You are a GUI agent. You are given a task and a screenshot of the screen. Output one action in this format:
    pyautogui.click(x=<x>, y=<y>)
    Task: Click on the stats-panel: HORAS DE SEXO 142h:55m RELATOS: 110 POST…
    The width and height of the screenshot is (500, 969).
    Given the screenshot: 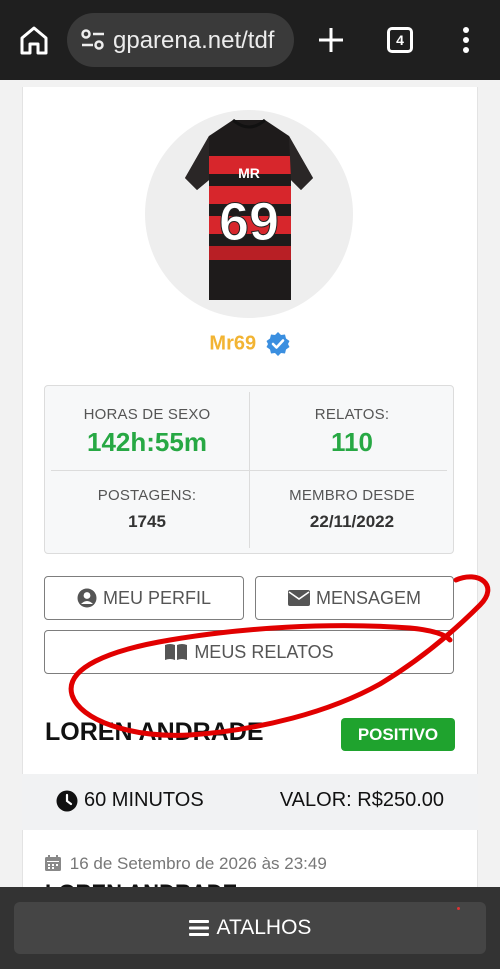 What is the action you would take?
    pyautogui.click(x=249, y=469)
    